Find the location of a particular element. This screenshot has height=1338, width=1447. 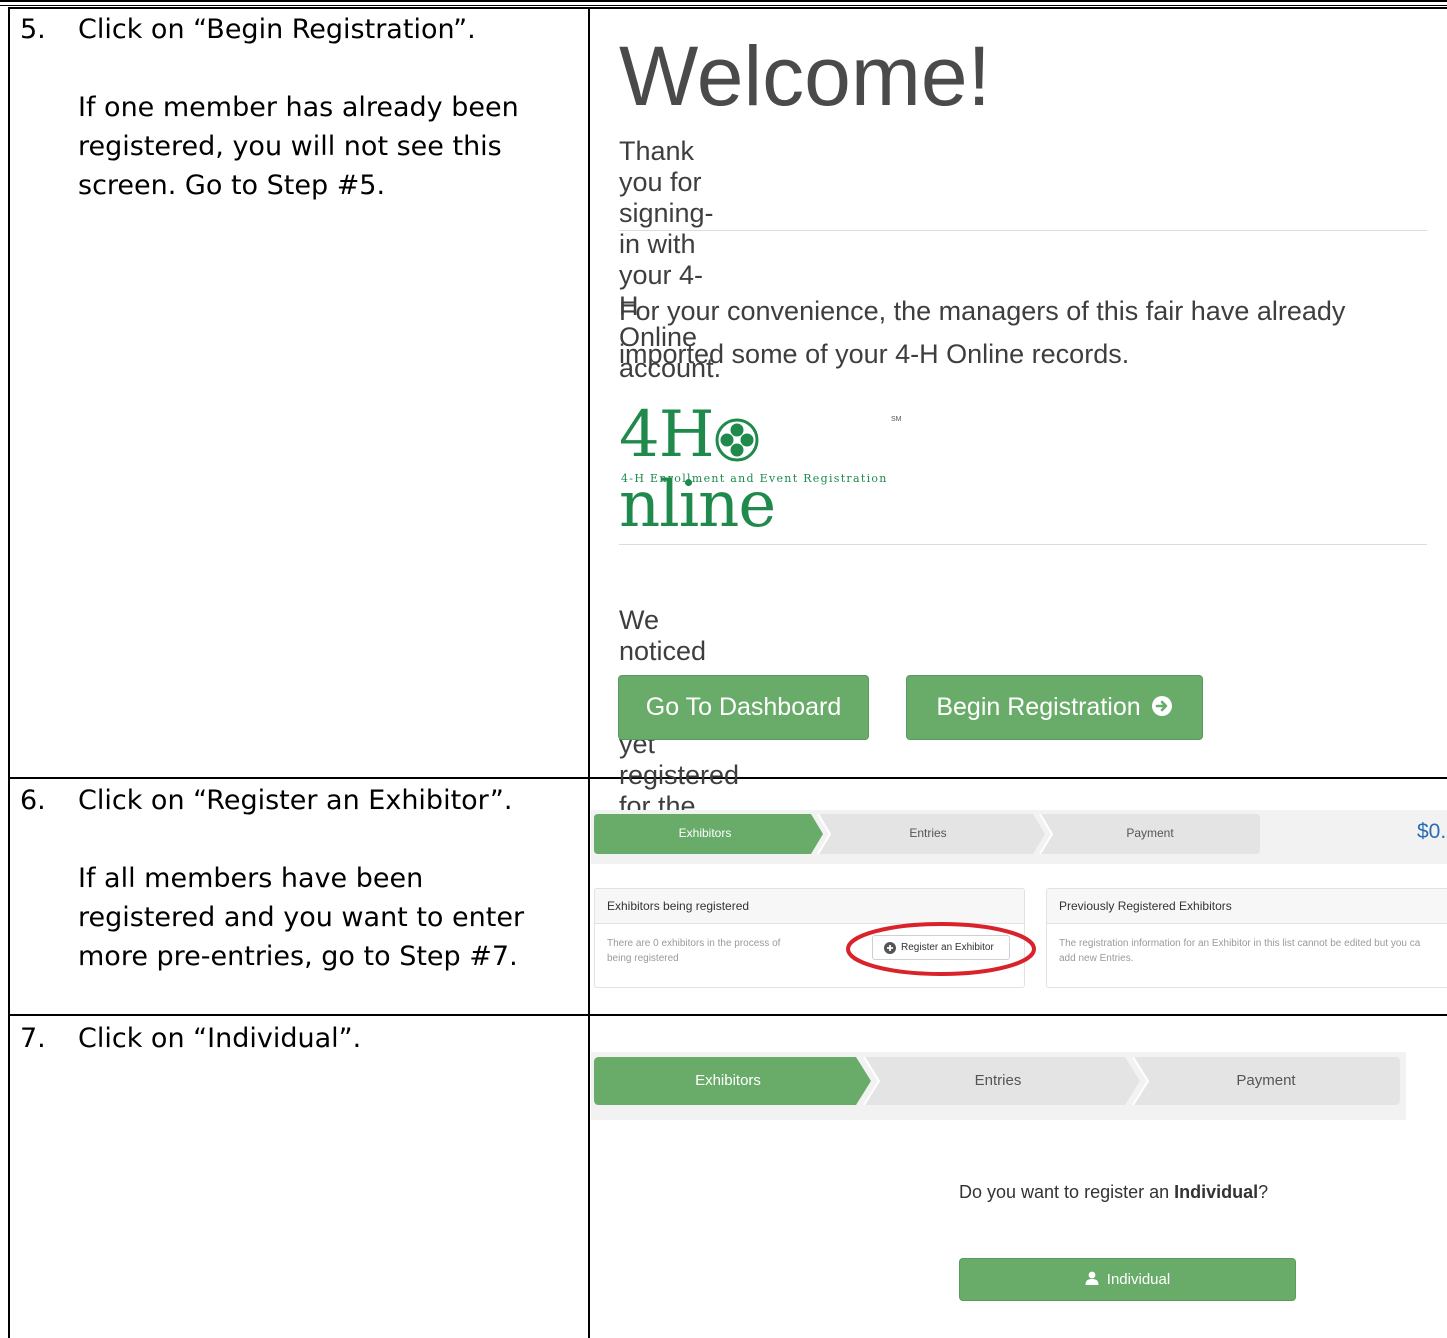

note-line: more pre-entries, go to Step #7. is located at coordinates (298, 956).